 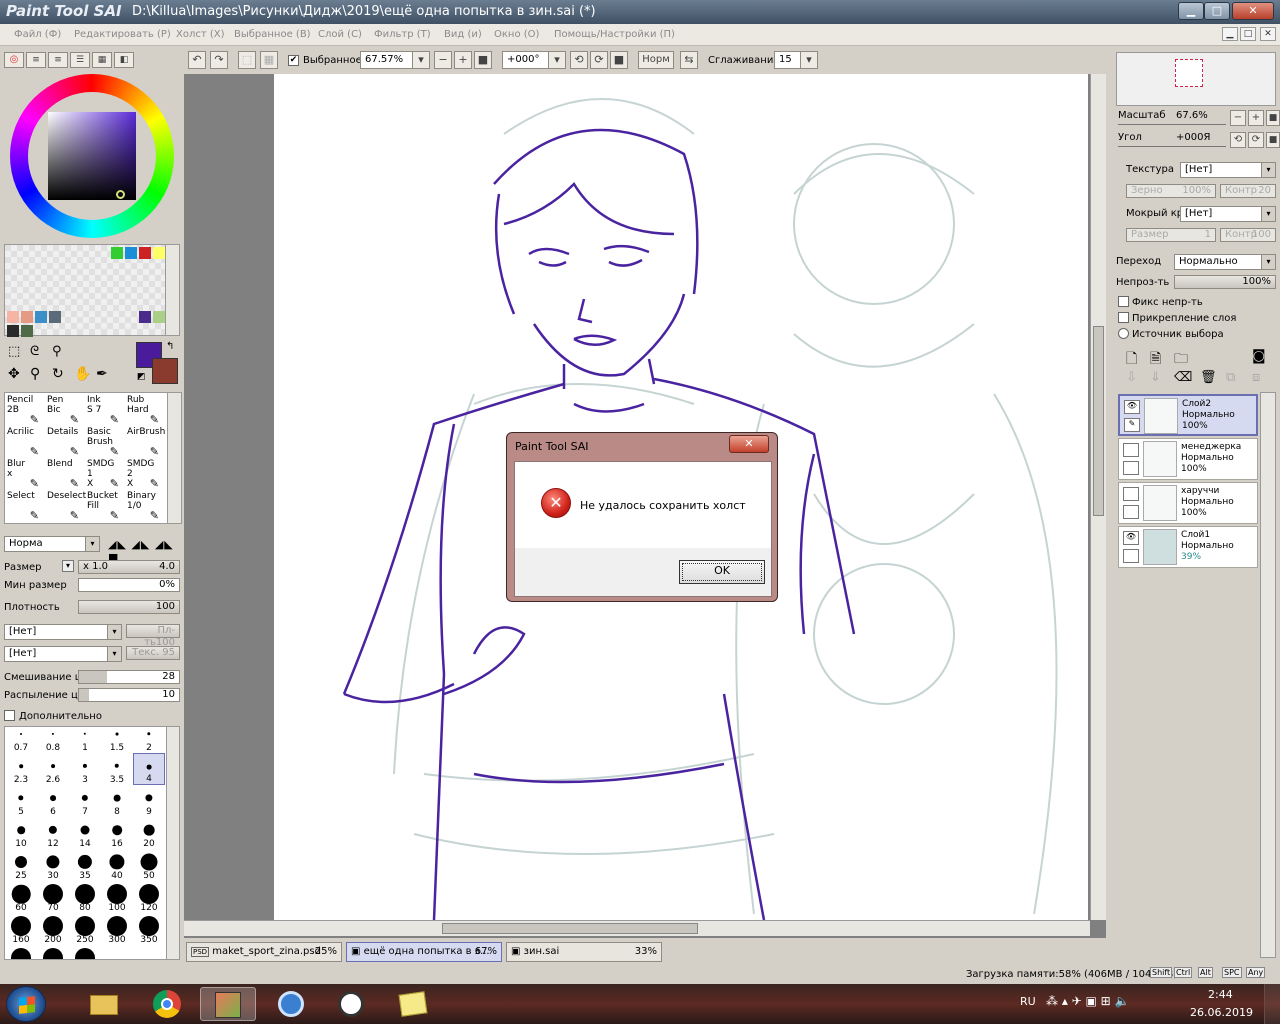 I want to click on hand-icon: ✋, so click(x=82, y=374).